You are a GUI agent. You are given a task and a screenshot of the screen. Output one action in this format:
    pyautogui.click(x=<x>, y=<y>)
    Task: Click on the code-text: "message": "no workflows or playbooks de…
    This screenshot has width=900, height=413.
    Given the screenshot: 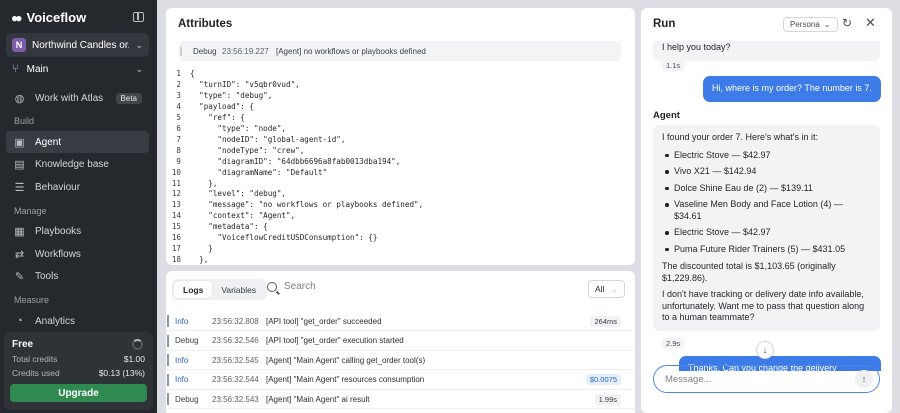 What is the action you would take?
    pyautogui.click(x=307, y=205)
    